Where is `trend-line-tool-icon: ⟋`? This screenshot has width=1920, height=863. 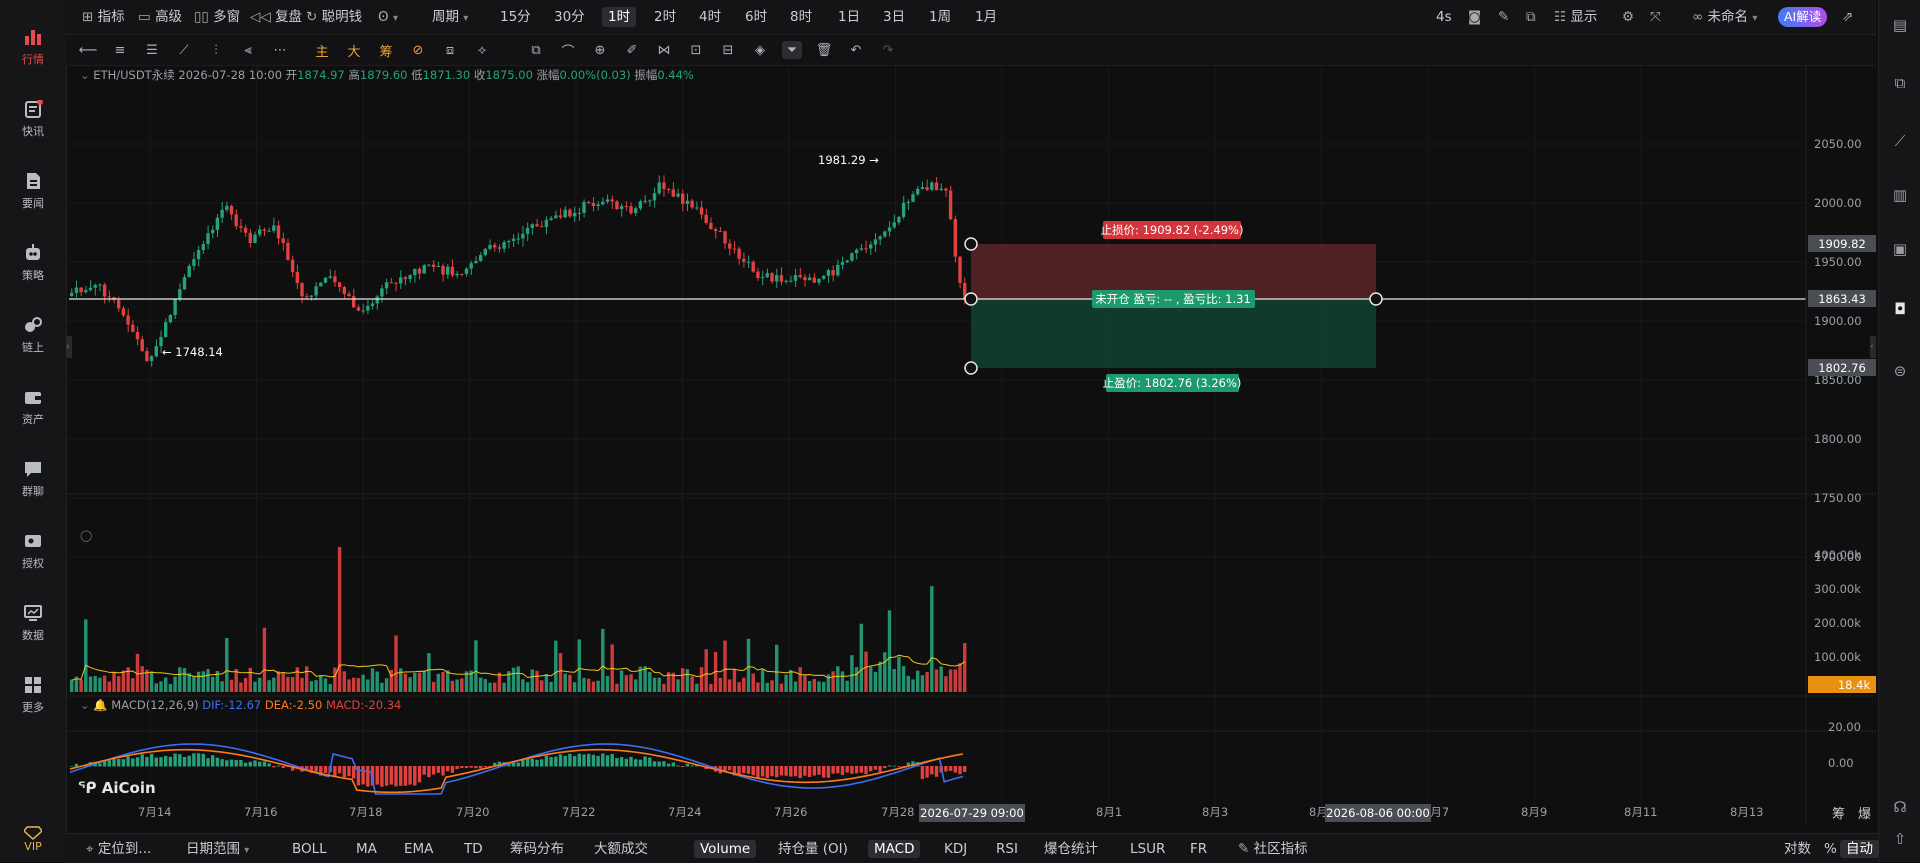 trend-line-tool-icon: ⟋ is located at coordinates (184, 50).